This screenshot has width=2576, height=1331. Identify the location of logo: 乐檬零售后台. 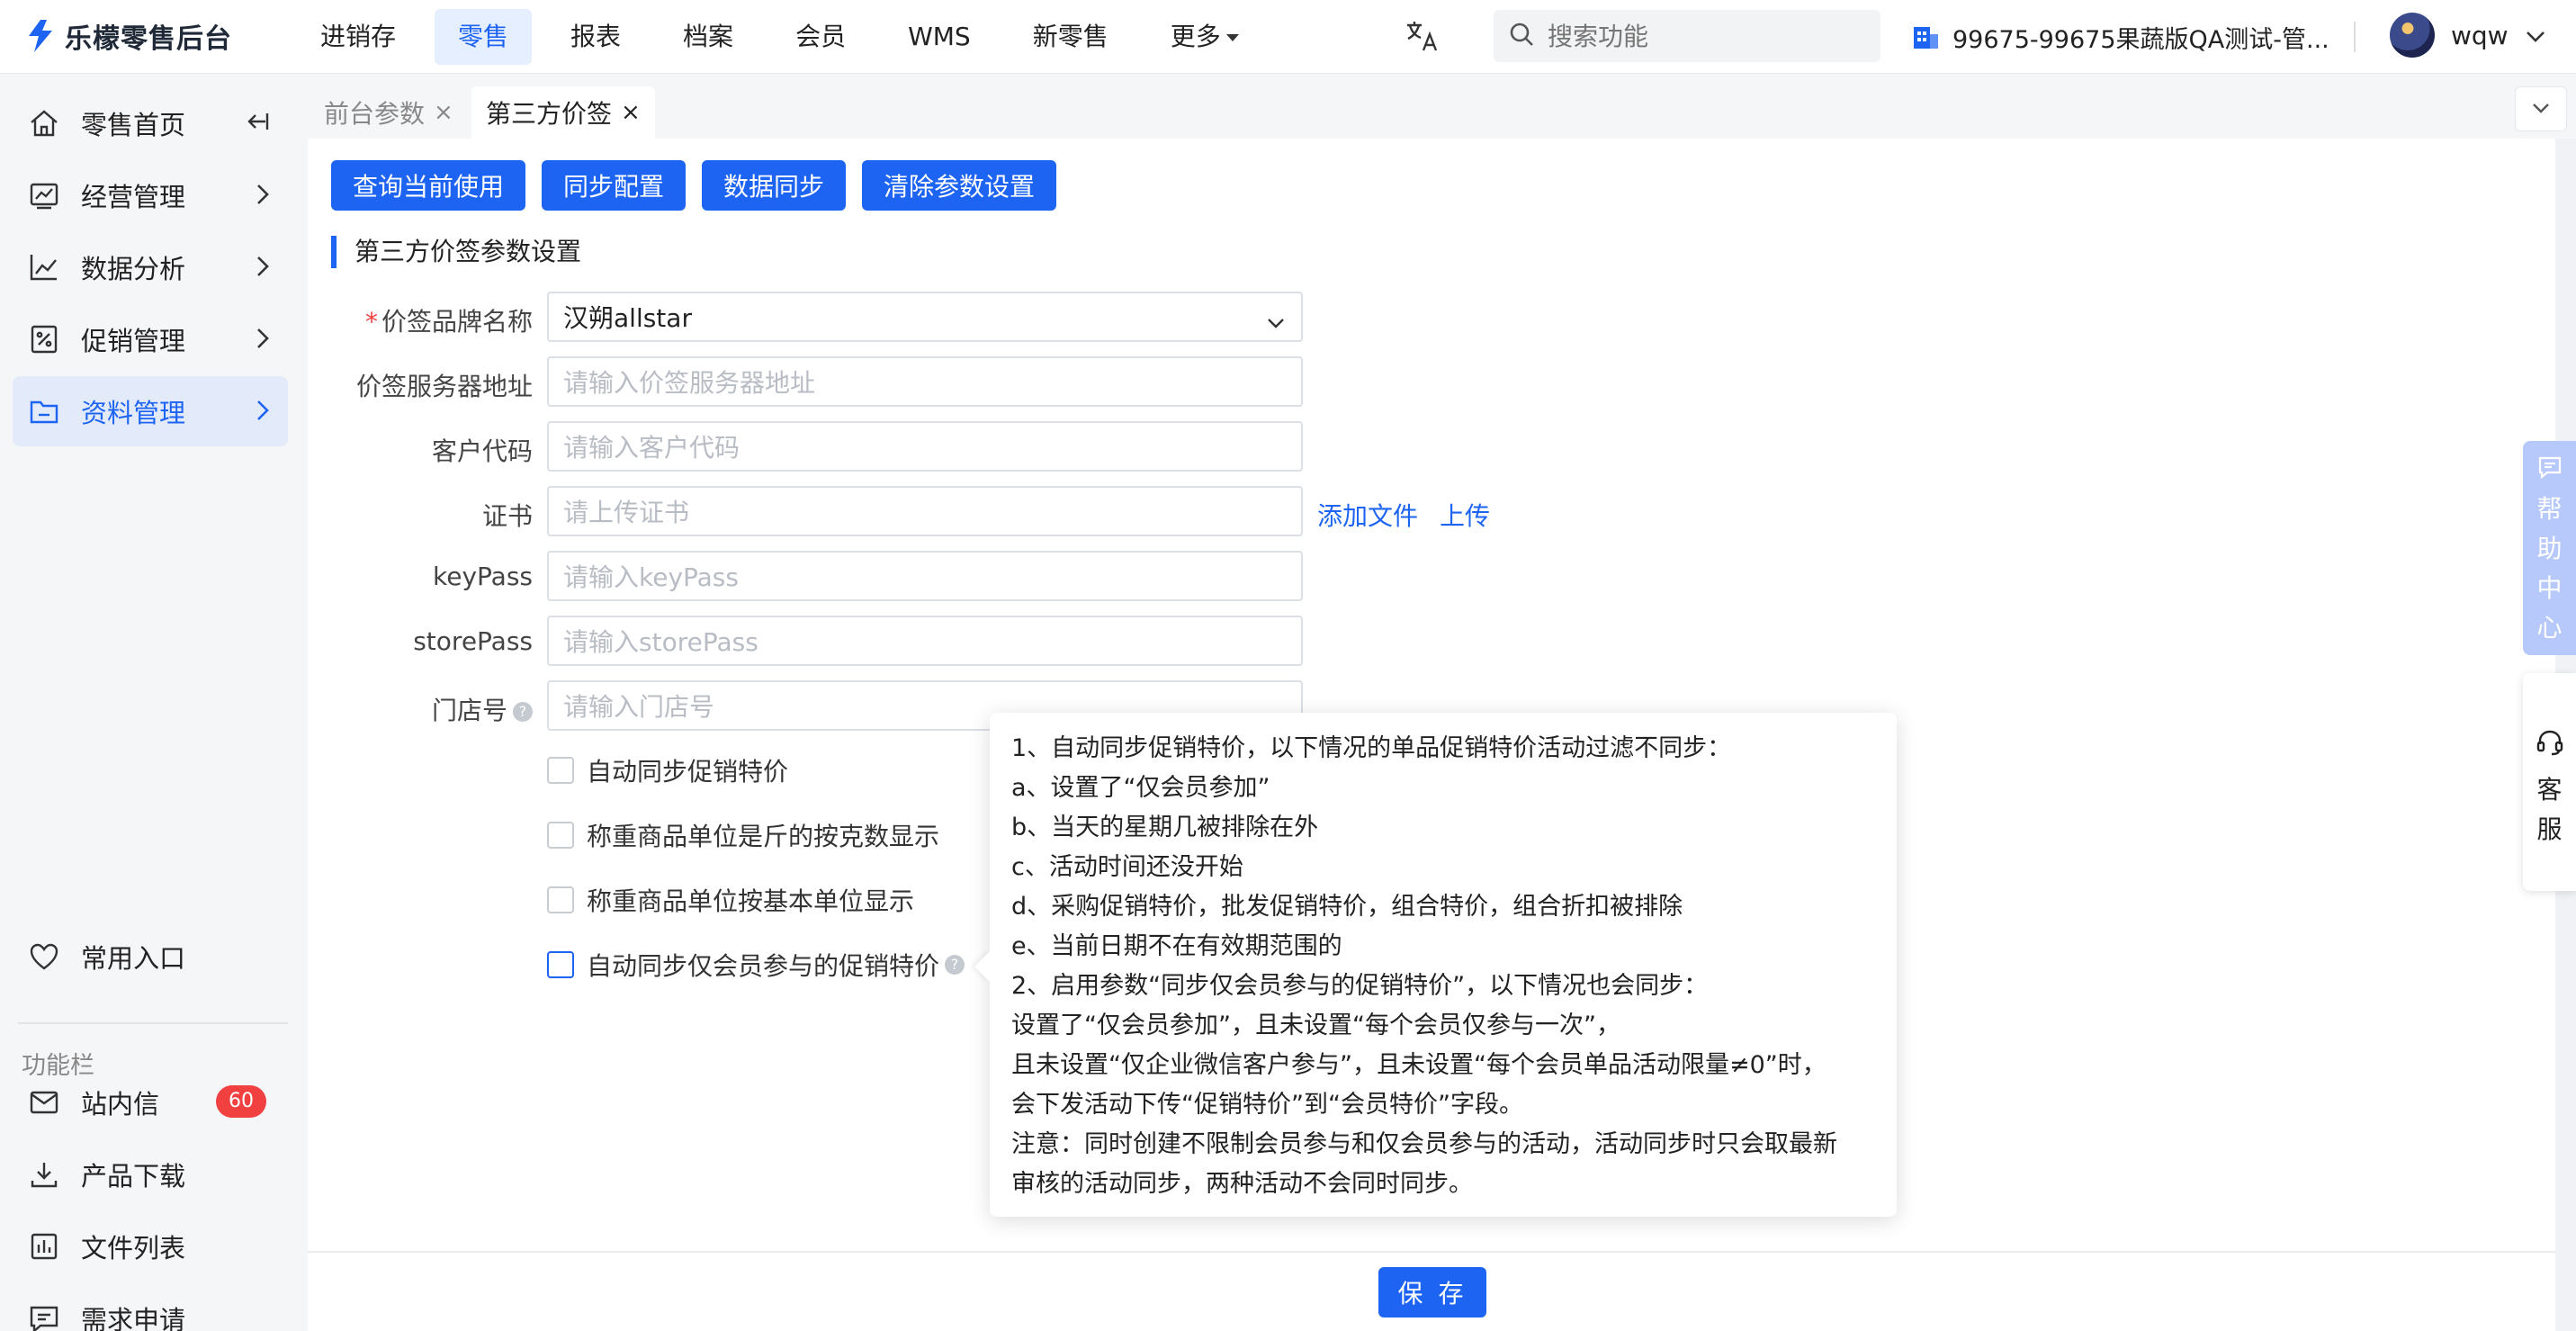
(128, 36).